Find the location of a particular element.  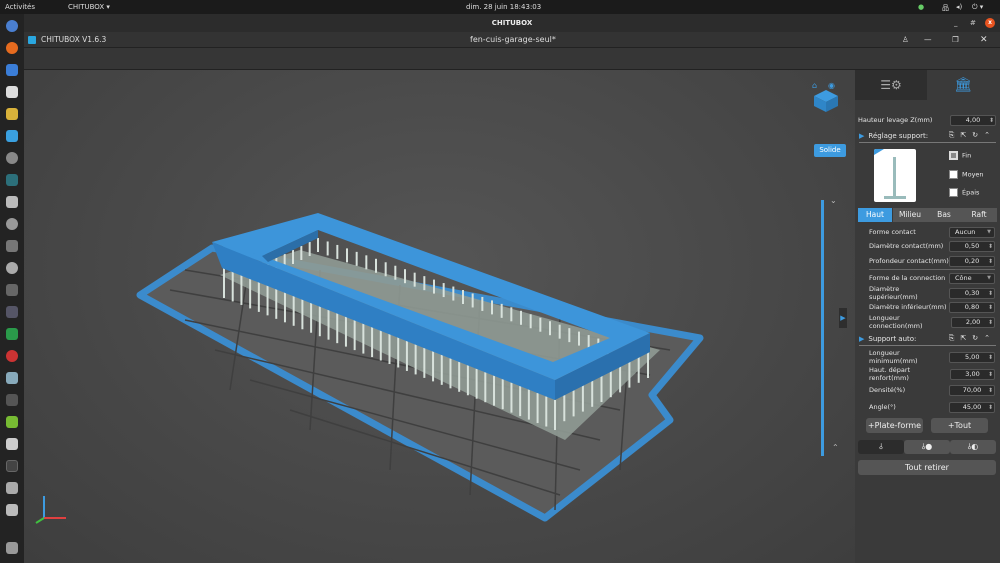

tab-settings: ☰⚙ is located at coordinates (891, 85).